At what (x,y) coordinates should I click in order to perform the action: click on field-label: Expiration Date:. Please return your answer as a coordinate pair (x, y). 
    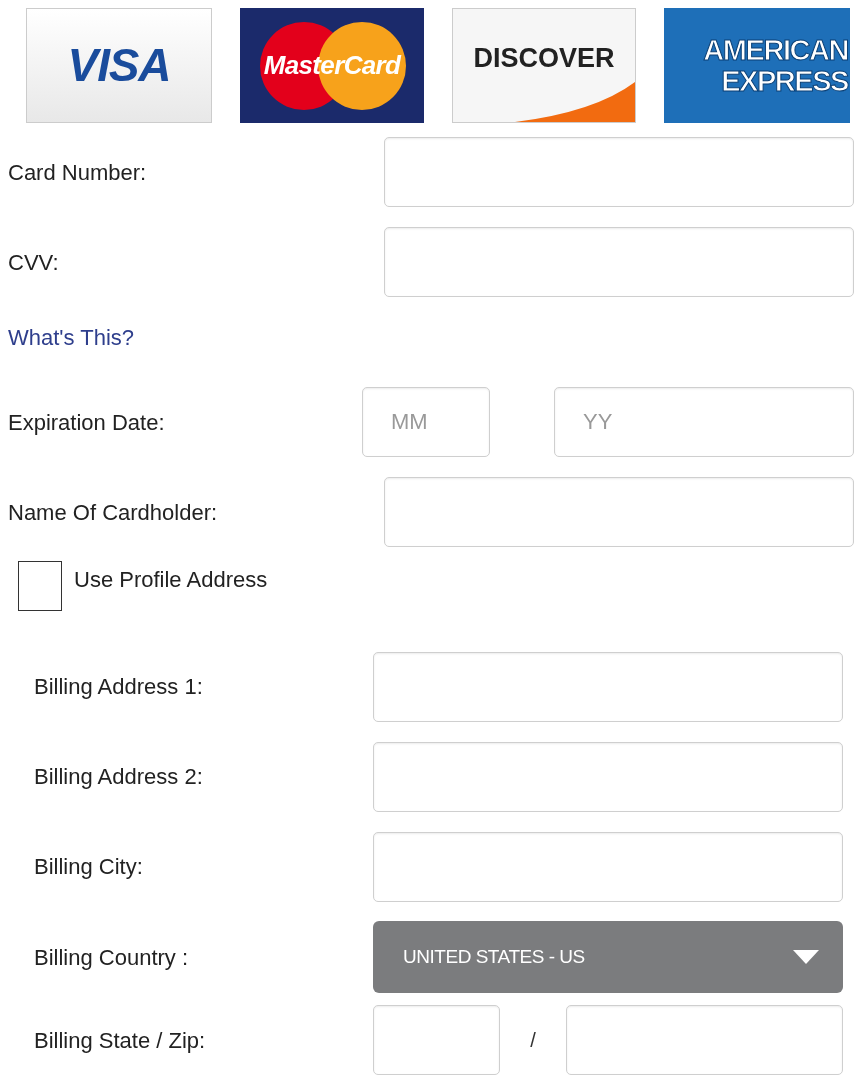
    Looking at the image, I should click on (86, 422).